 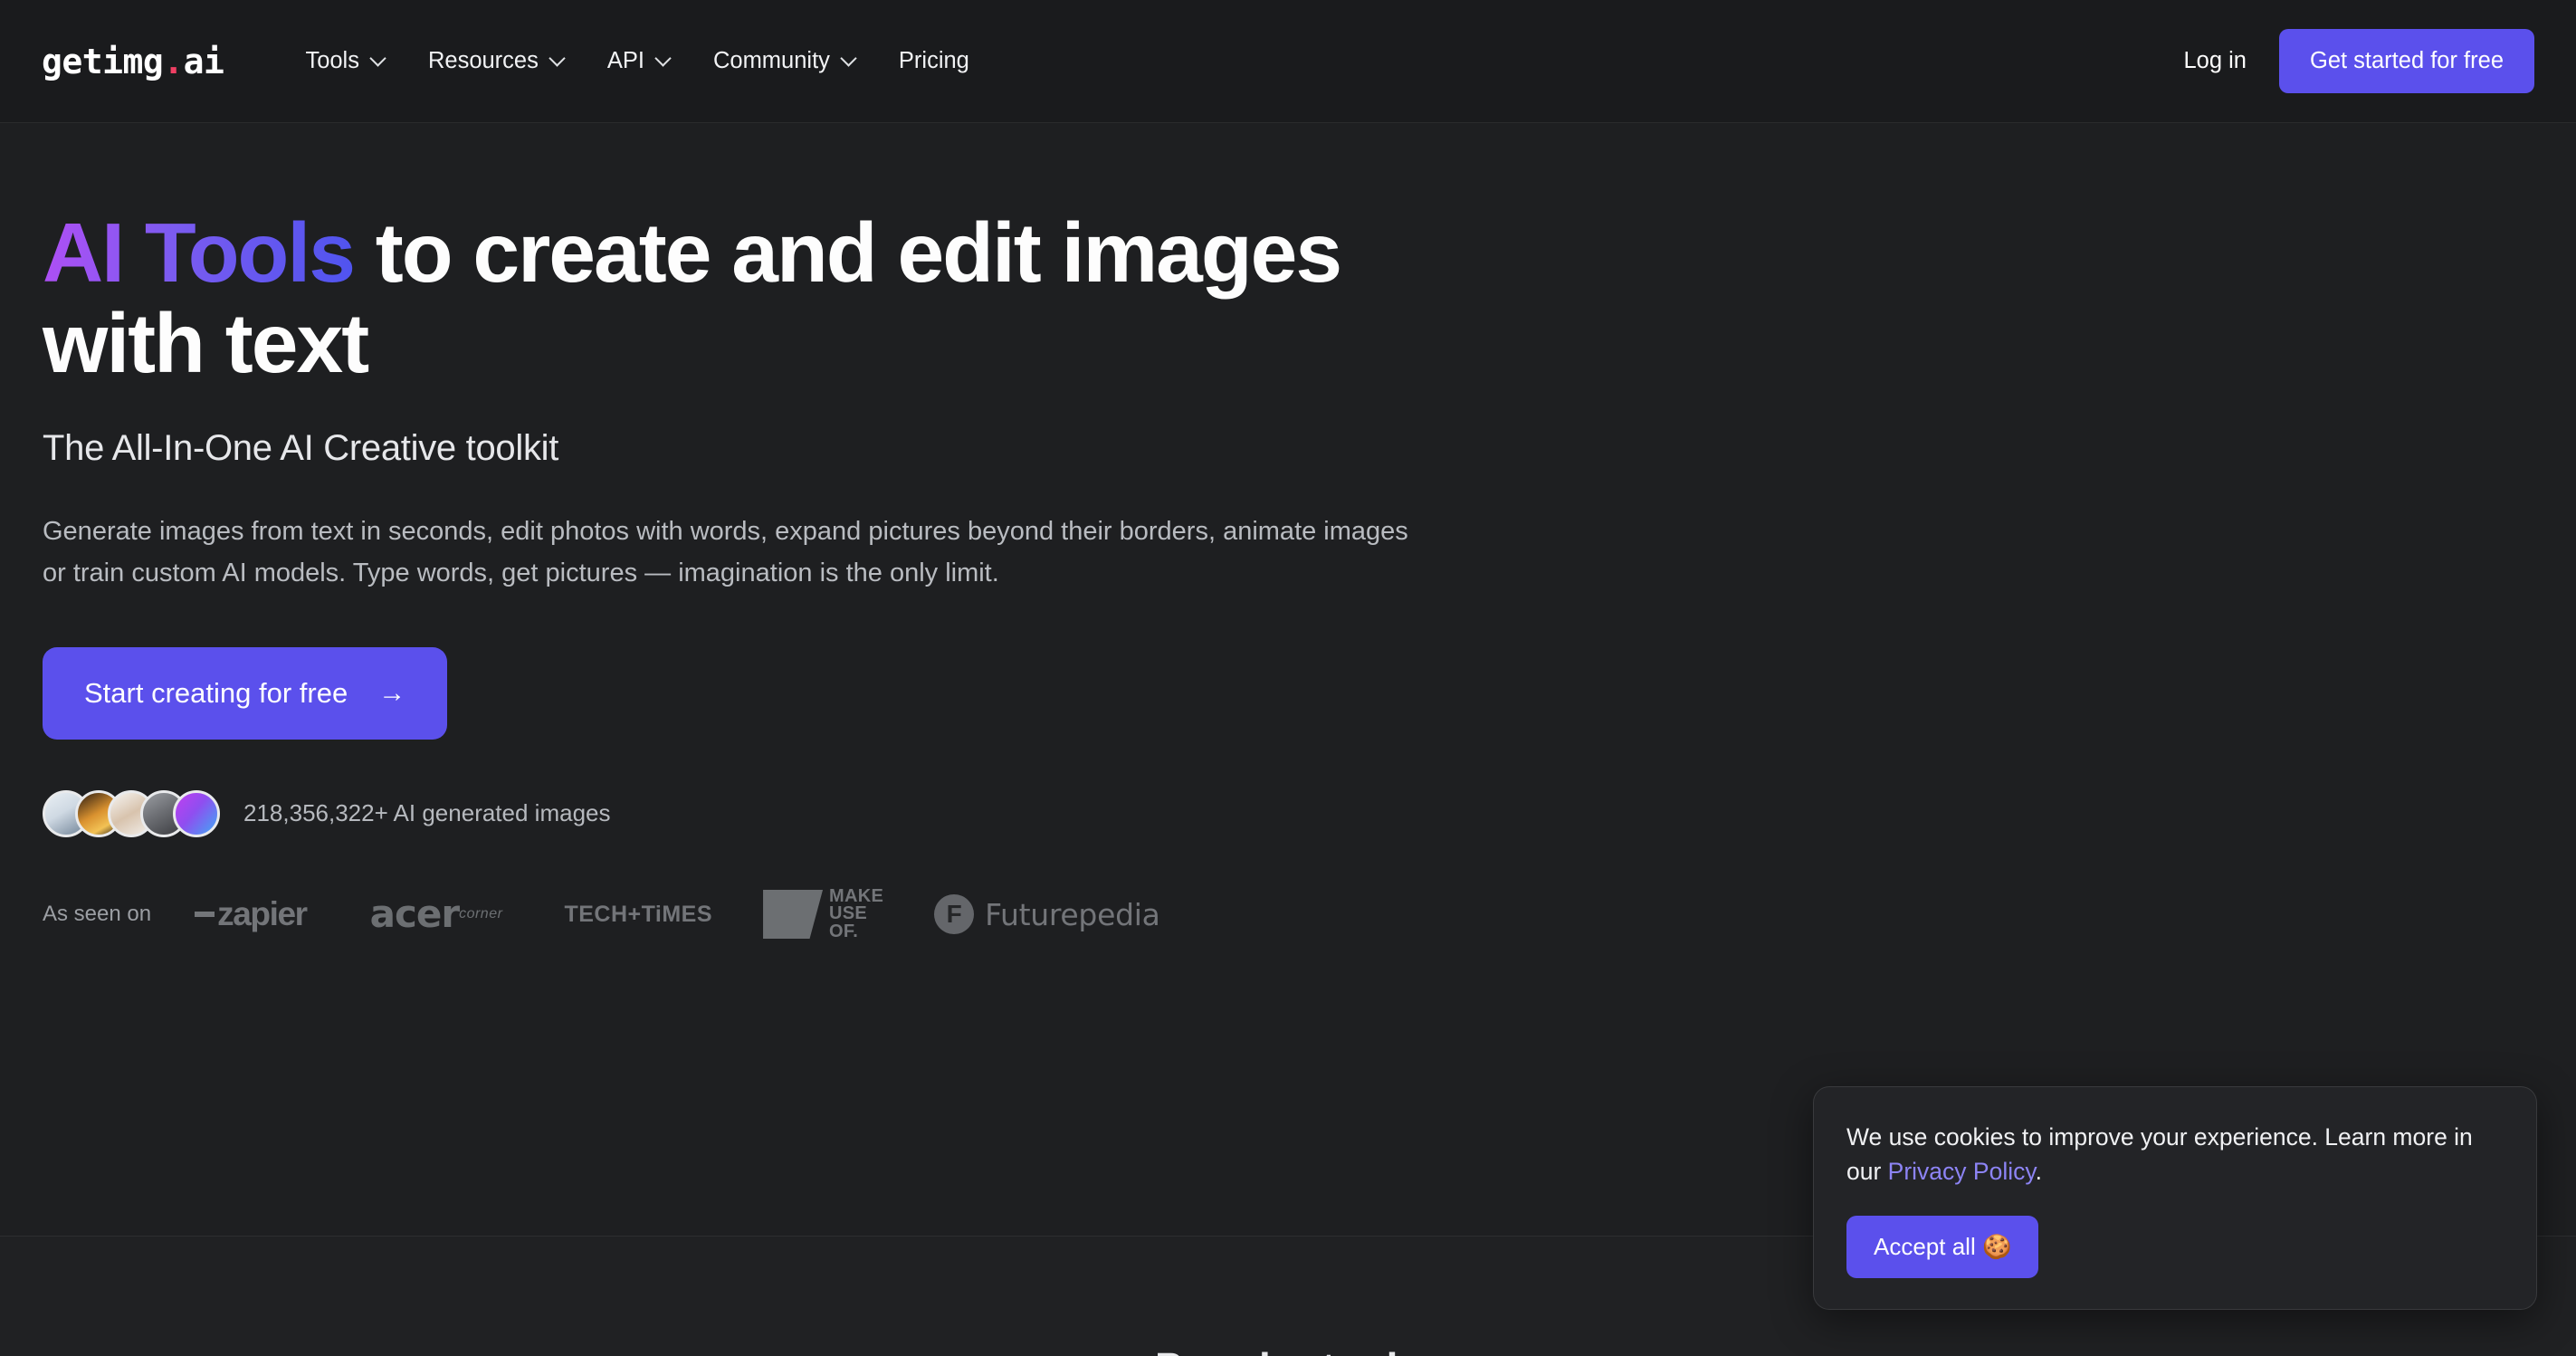 I want to click on zapier-logo: zapier, so click(x=252, y=914).